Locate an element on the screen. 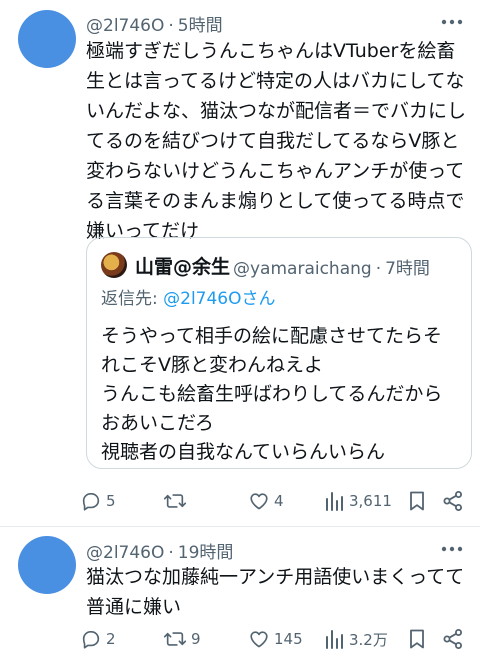 Image resolution: width=480 pixels, height=670 pixels. tweet-header: @2l746O · 5時間 is located at coordinates (154, 23).